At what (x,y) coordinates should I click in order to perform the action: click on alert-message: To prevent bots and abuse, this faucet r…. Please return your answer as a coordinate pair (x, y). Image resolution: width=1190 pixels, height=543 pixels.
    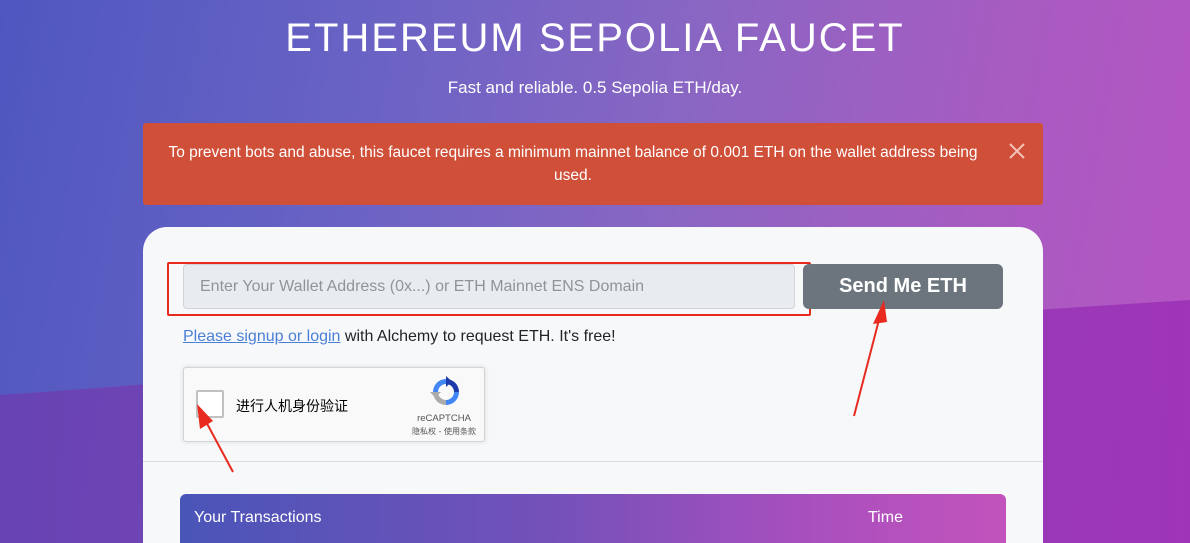
    Looking at the image, I should click on (573, 164).